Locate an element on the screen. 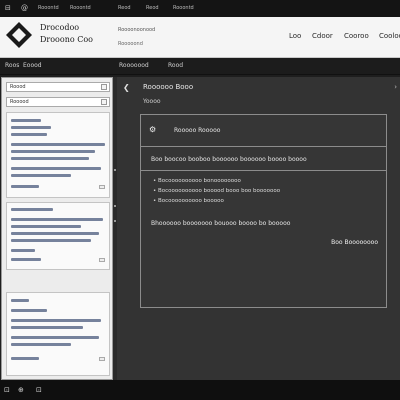 This screenshot has height=400, width=400. bullet-item: • Bocoooooooooo bonoooooooo is located at coordinates (197, 181).